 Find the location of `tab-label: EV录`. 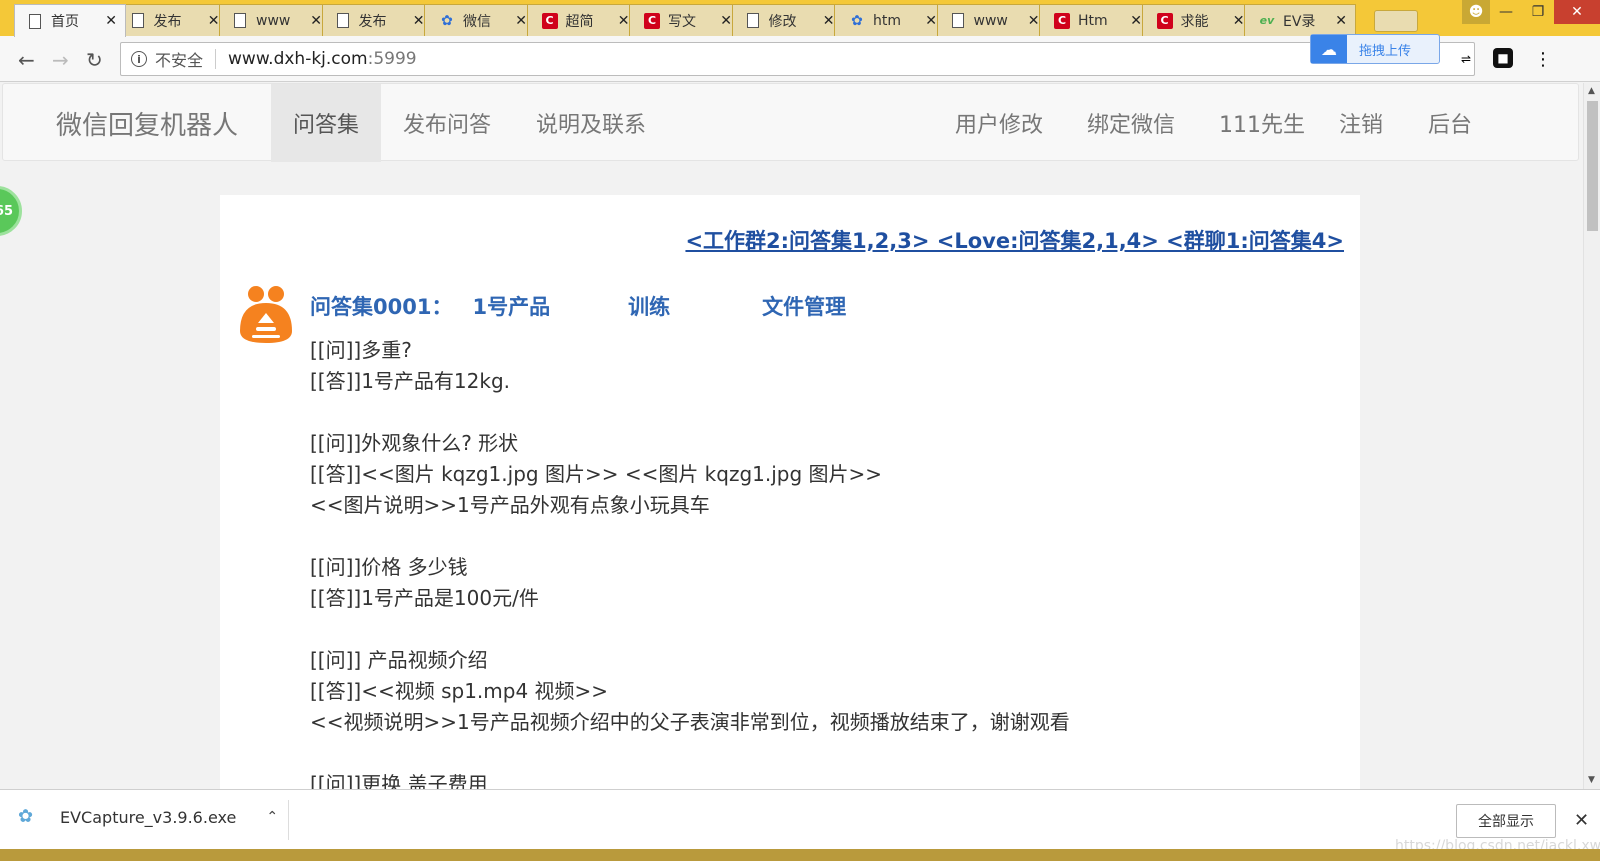

tab-label: EV录 is located at coordinates (1299, 21).